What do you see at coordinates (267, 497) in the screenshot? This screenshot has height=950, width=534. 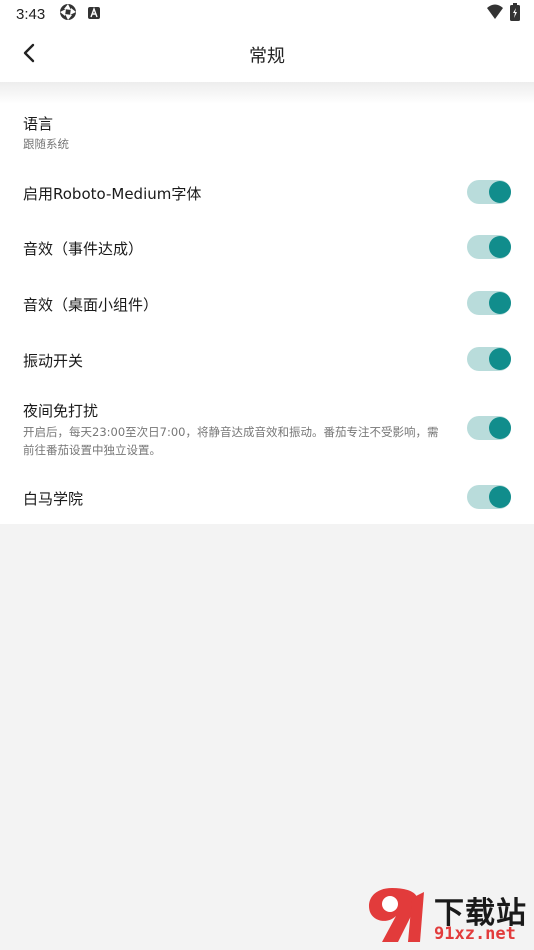 I see `setting-baima: 白马学院` at bounding box center [267, 497].